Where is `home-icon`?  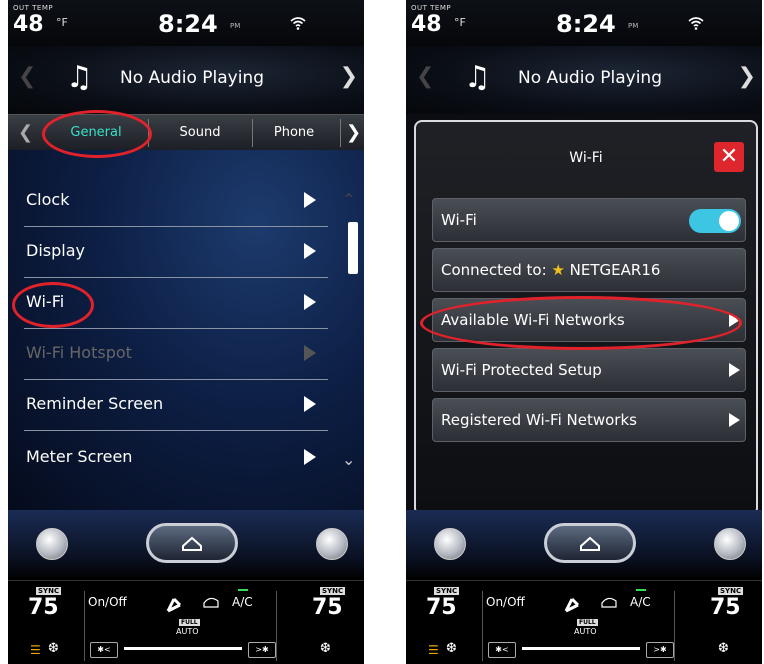 home-icon is located at coordinates (590, 543).